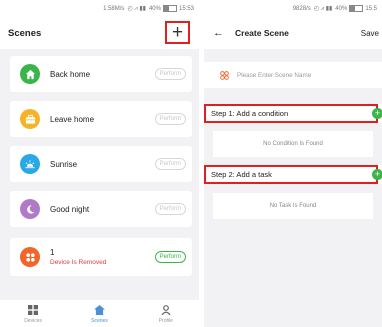 This screenshot has height=327, width=382. I want to click on plus-icon: +, so click(177, 32).